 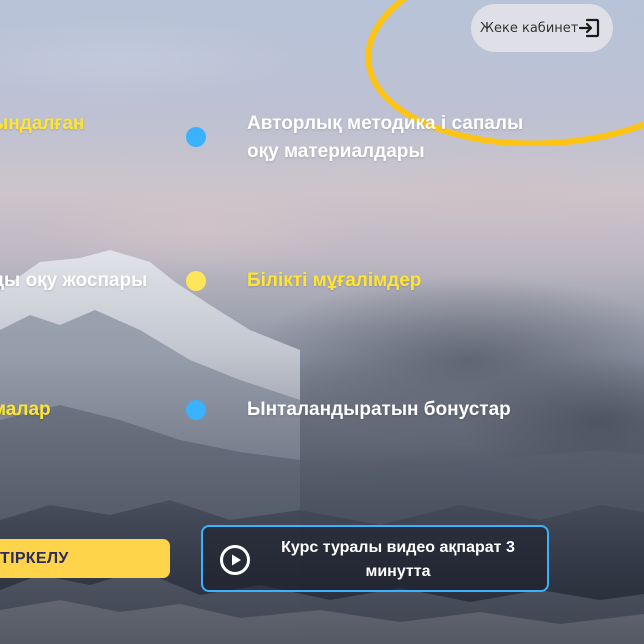 I want to click on play-circle-icon, so click(x=235, y=560).